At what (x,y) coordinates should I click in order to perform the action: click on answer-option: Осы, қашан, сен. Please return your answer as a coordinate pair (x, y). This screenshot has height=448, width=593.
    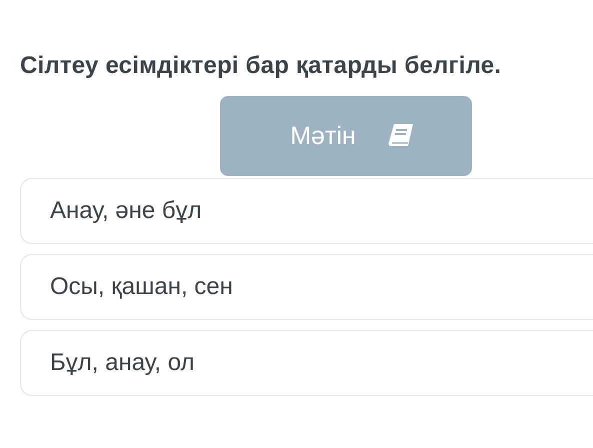
    Looking at the image, I should click on (306, 287).